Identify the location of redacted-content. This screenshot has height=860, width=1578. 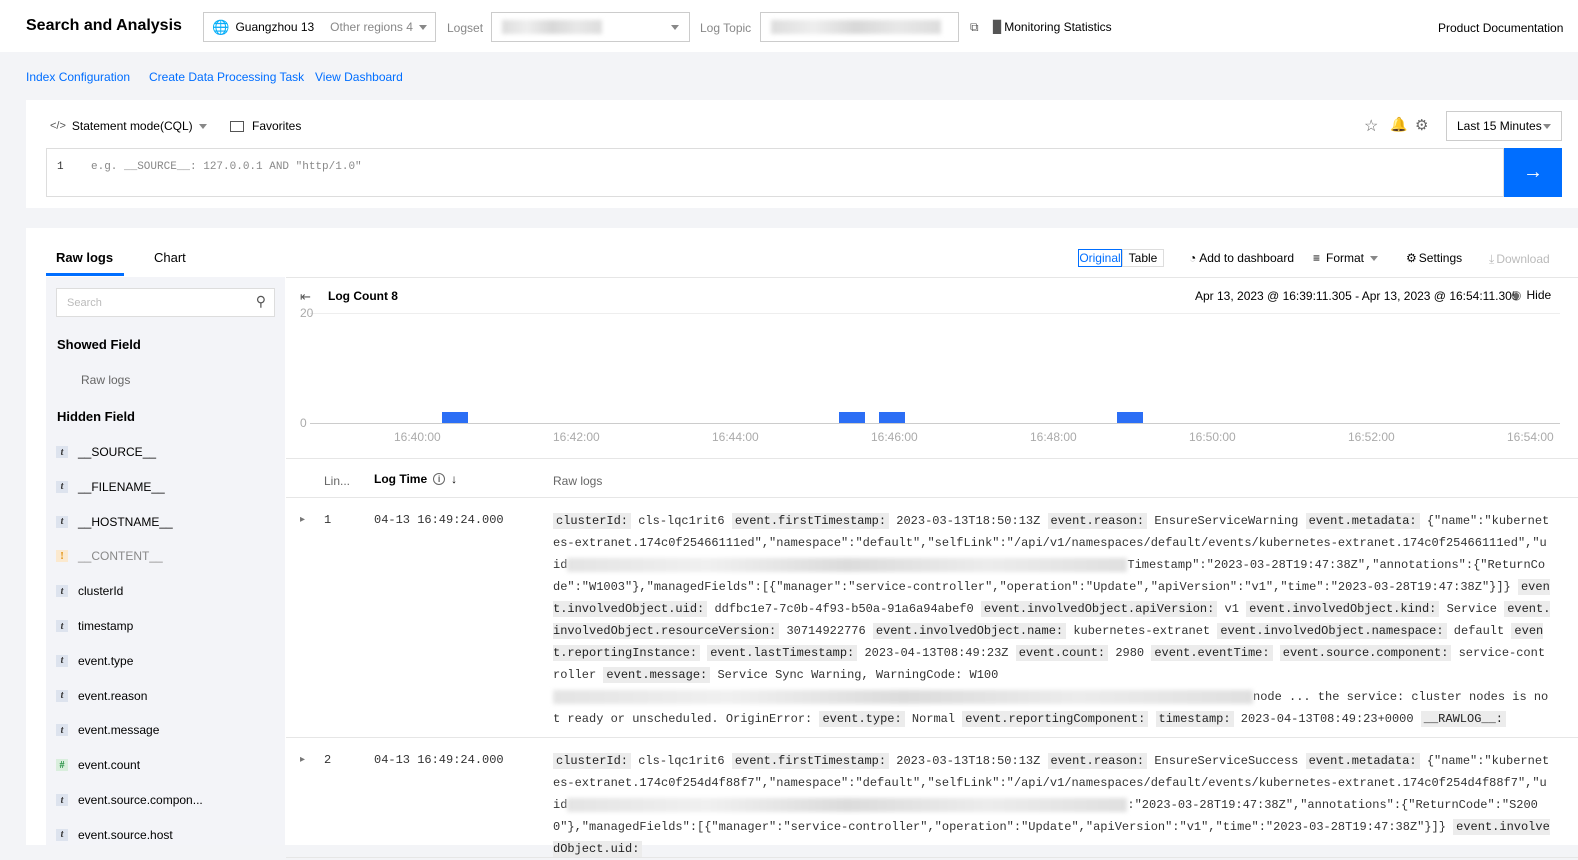
(903, 696).